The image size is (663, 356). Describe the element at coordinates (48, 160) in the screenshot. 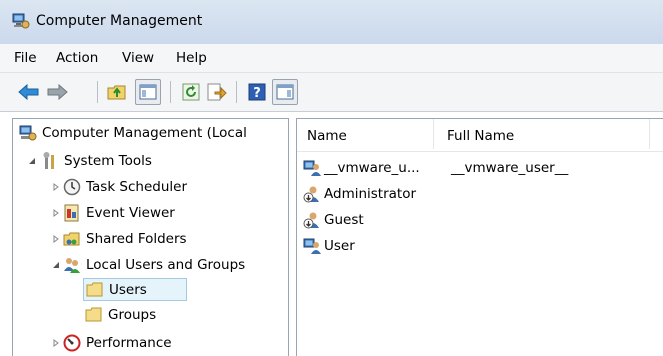

I see `tools-icon` at that location.